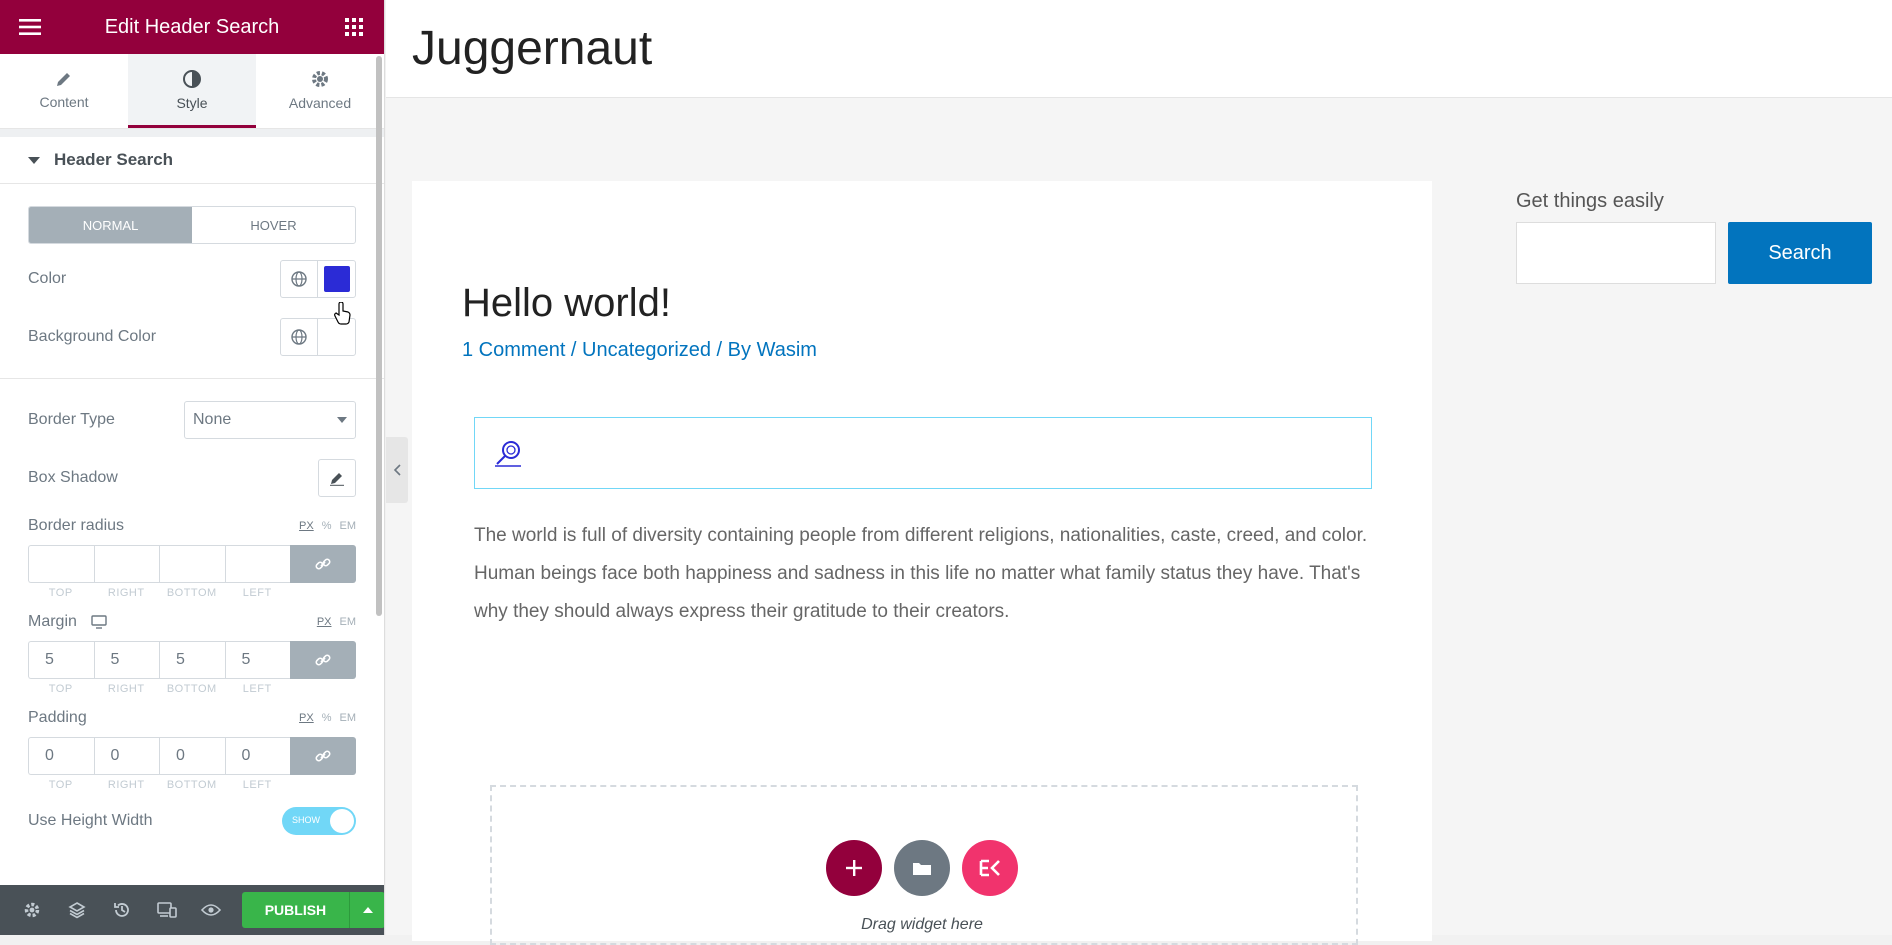 This screenshot has height=945, width=1892. I want to click on margin-right-input: 5, so click(126, 660).